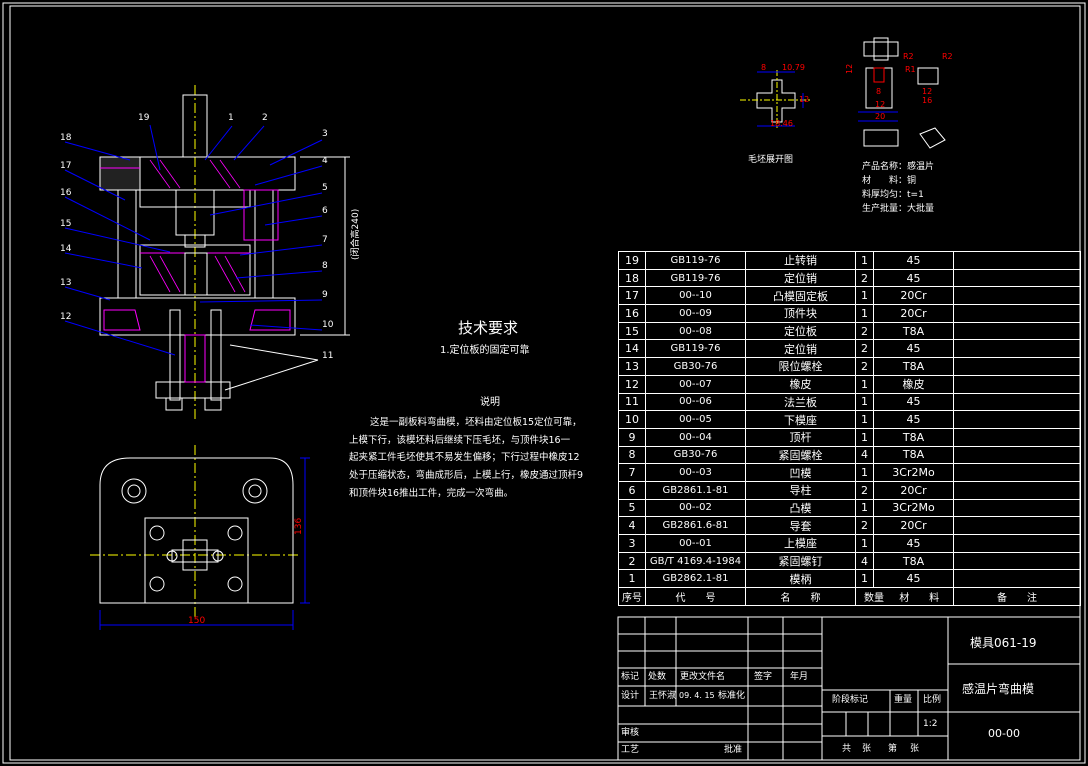 This screenshot has width=1088, height=766. I want to click on bom-row: 7 00--03 凹模 1 3Cr2Mo, so click(849, 472).